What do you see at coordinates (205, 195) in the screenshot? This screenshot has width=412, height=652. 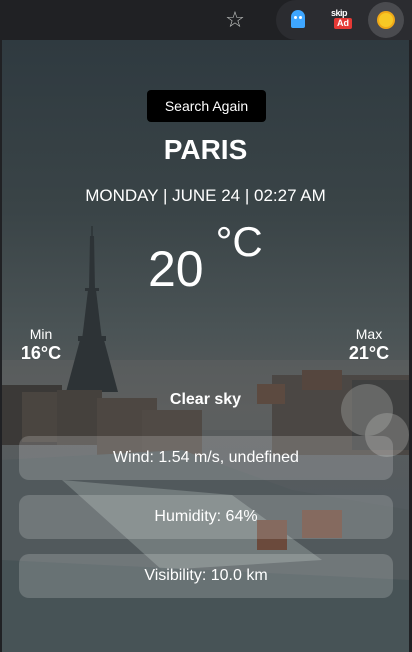 I see `date-time: MONDAY | JUNE 24 | 02:27 AM` at bounding box center [205, 195].